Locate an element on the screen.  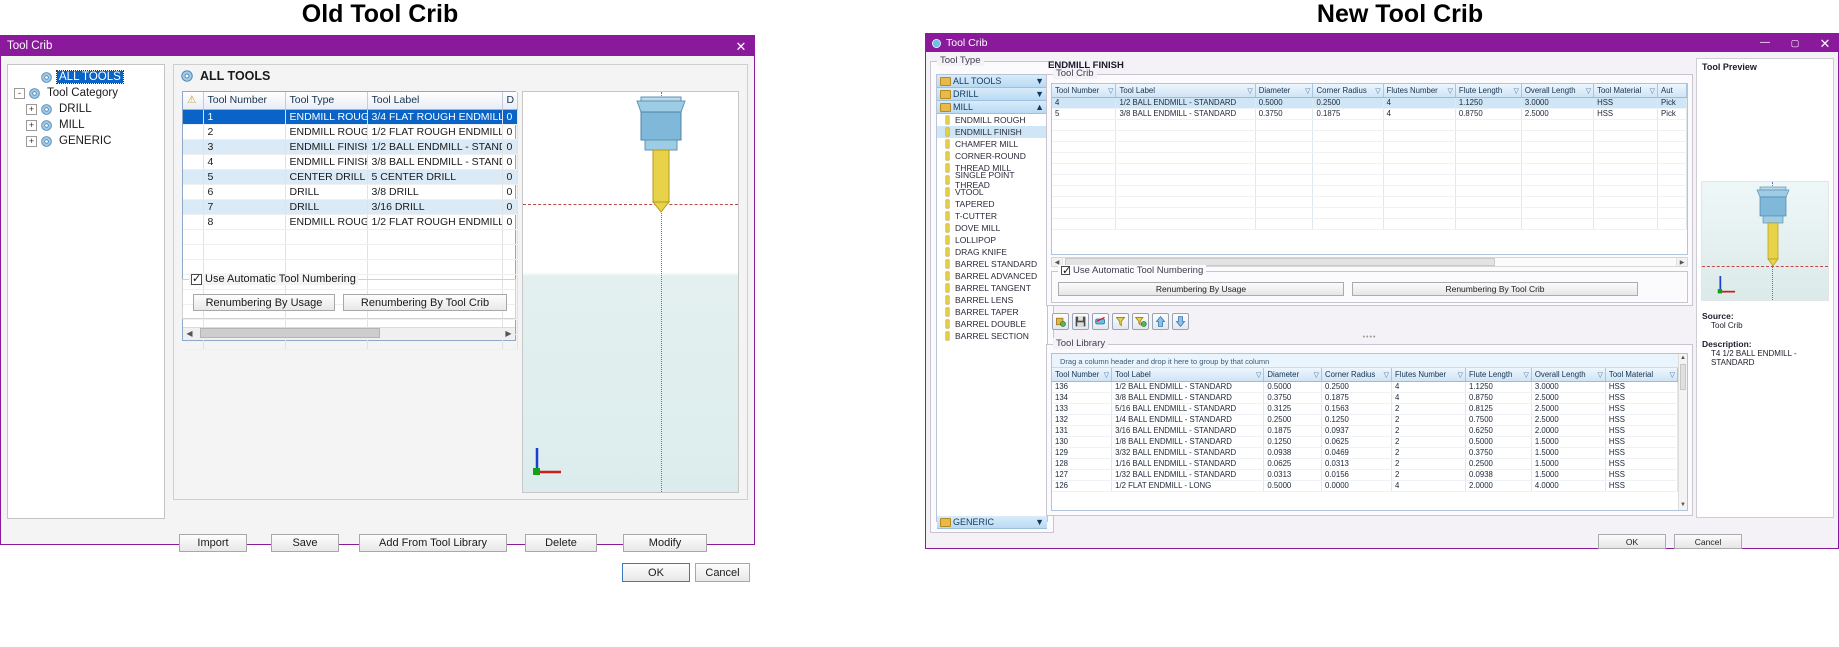
table-row: 6 DRILL 3/8 DRILL 0 is located at coordinates (350, 192).